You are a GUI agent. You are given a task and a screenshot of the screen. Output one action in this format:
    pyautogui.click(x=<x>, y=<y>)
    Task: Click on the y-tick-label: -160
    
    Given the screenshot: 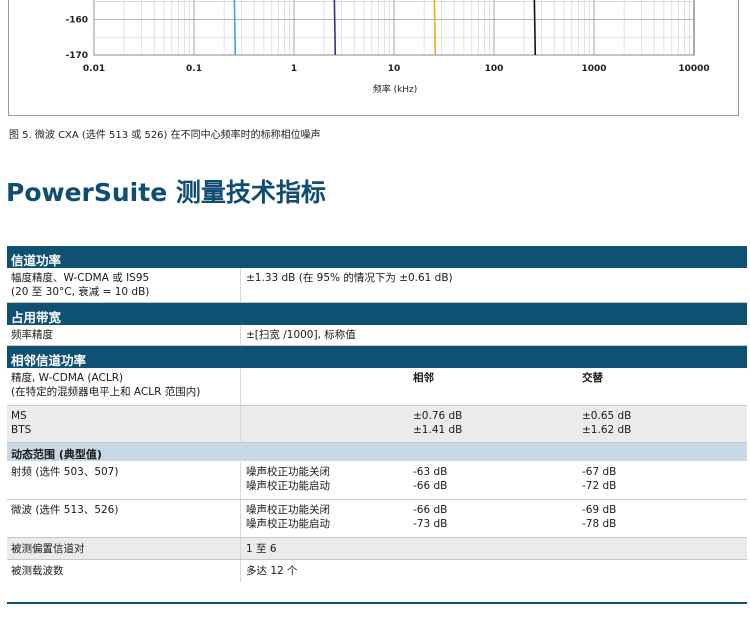 What is the action you would take?
    pyautogui.click(x=76, y=20)
    